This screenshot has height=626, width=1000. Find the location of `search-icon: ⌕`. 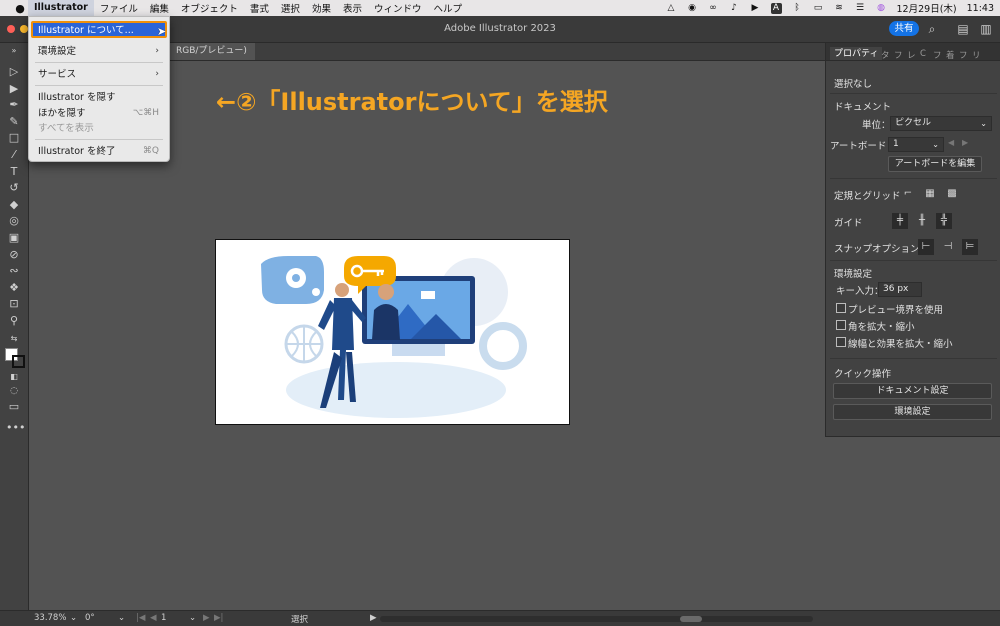

search-icon: ⌕ is located at coordinates (932, 29).